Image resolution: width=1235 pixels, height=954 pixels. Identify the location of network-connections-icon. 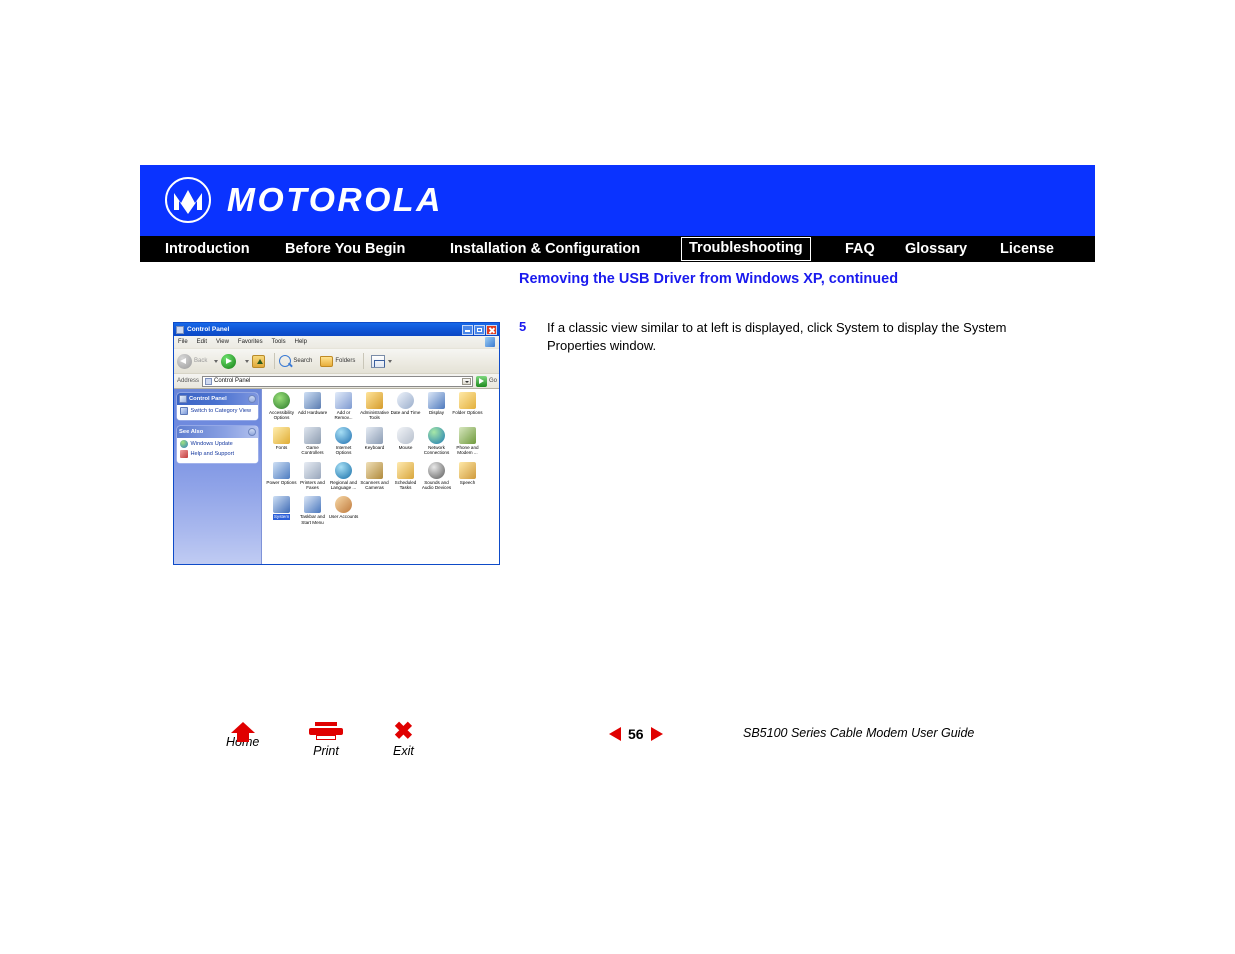
(436, 435).